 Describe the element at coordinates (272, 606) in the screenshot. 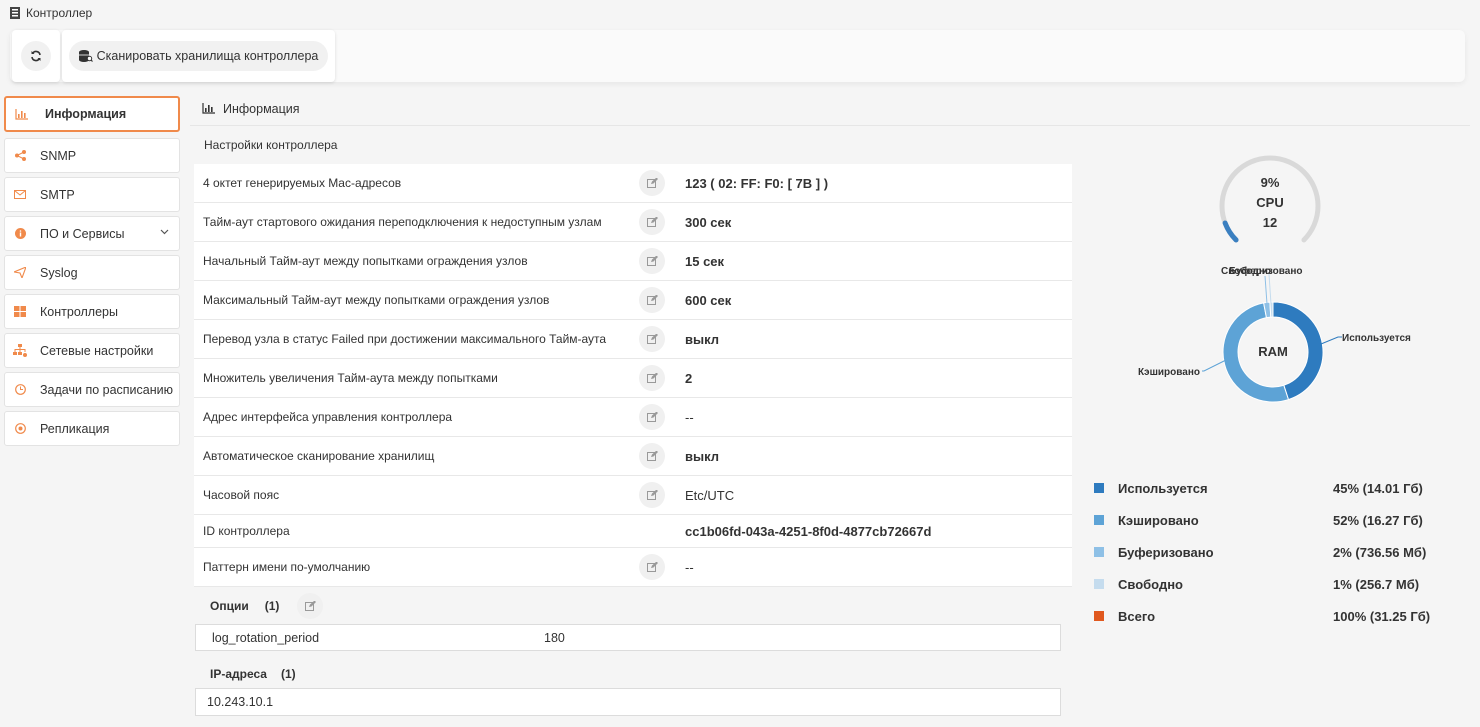

I see `options-count: (1)` at that location.